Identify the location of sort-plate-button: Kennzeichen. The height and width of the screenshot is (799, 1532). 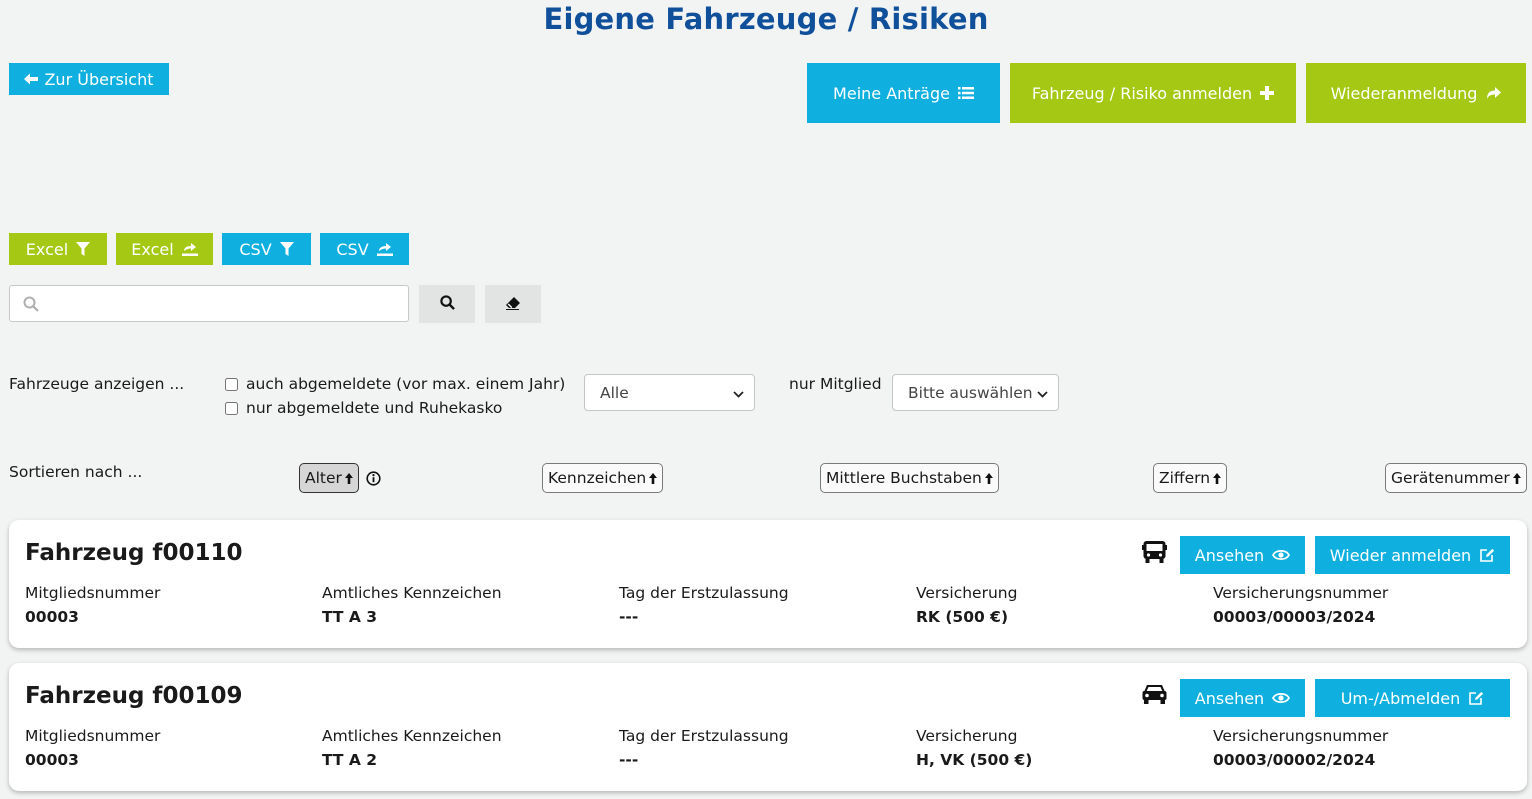
(603, 478).